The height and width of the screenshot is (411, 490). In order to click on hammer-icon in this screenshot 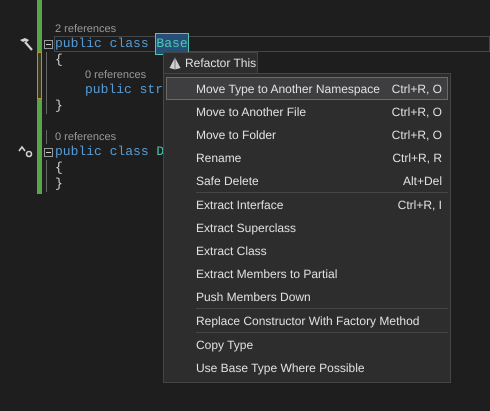, I will do `click(26, 44)`.